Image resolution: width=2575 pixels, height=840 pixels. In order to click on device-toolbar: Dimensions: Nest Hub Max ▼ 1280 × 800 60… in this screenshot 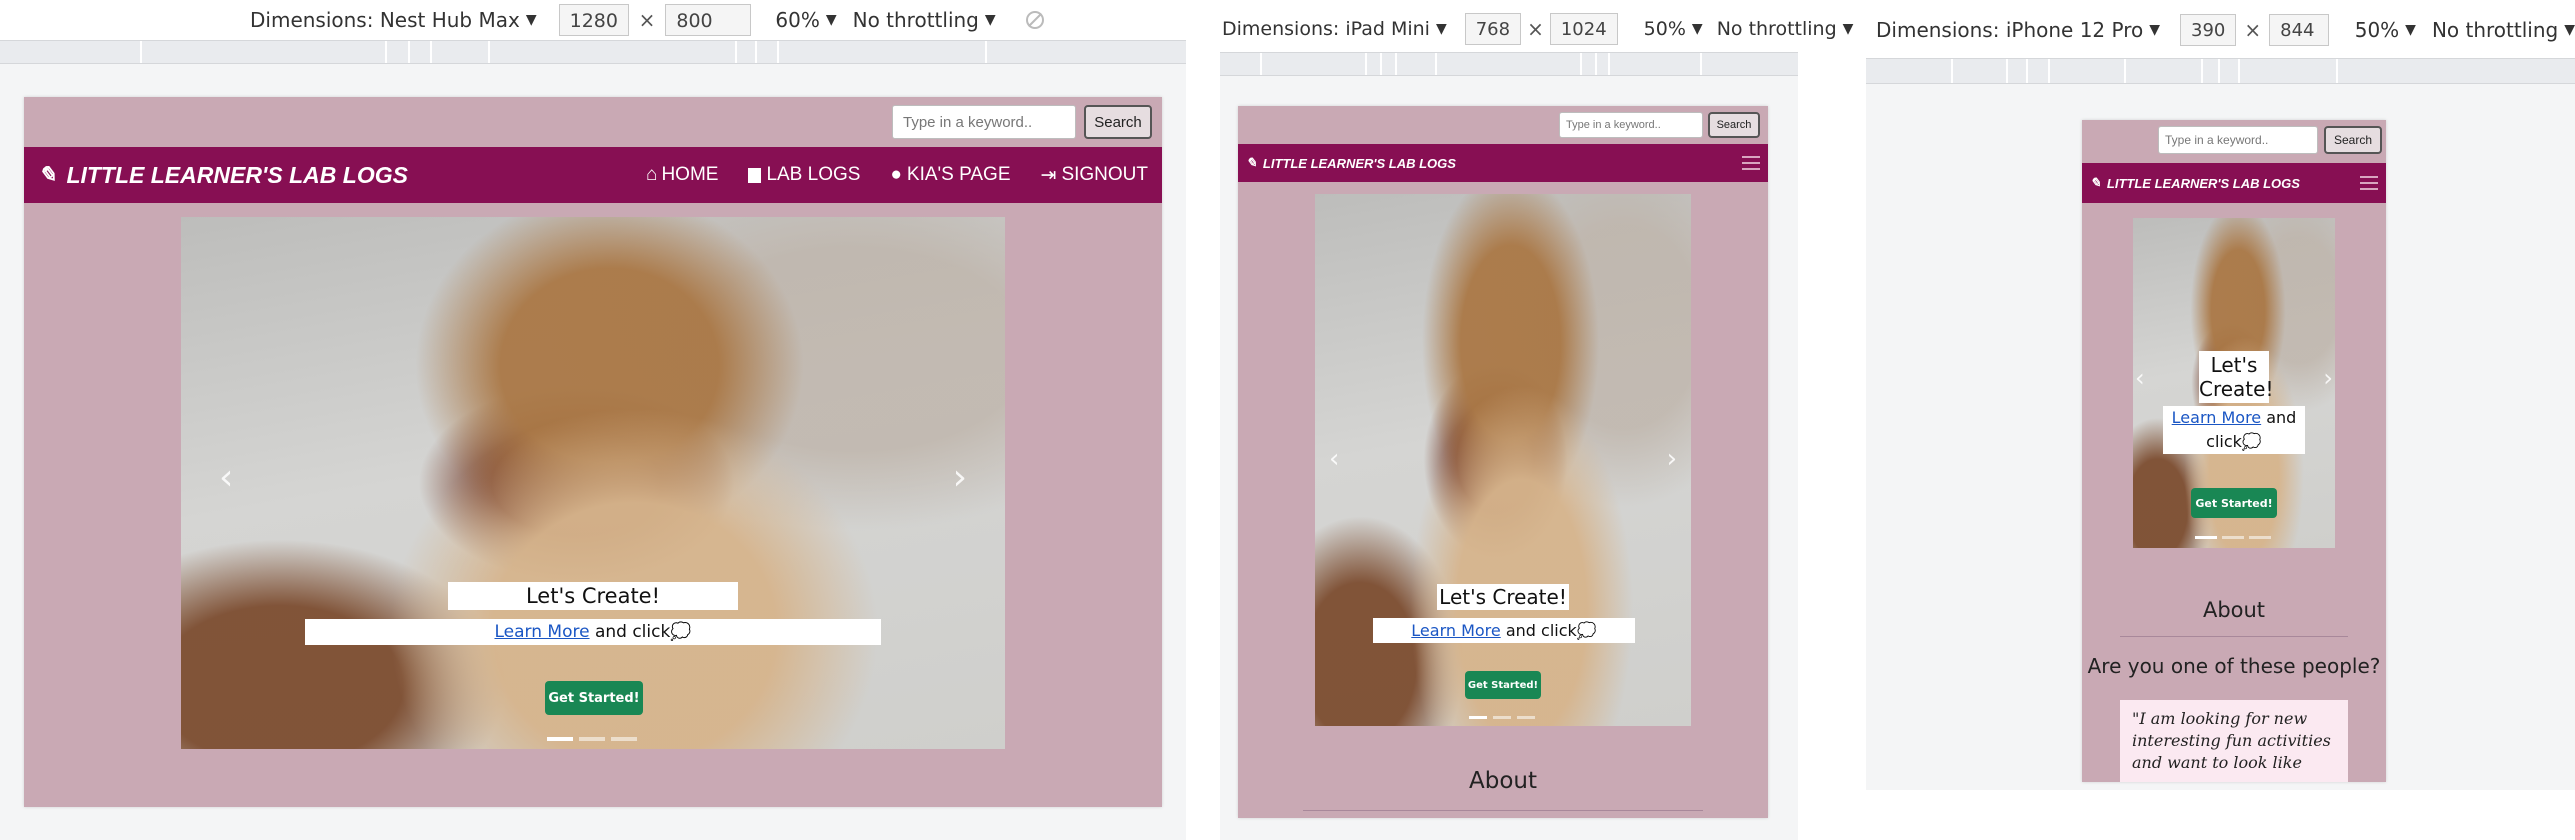, I will do `click(593, 20)`.